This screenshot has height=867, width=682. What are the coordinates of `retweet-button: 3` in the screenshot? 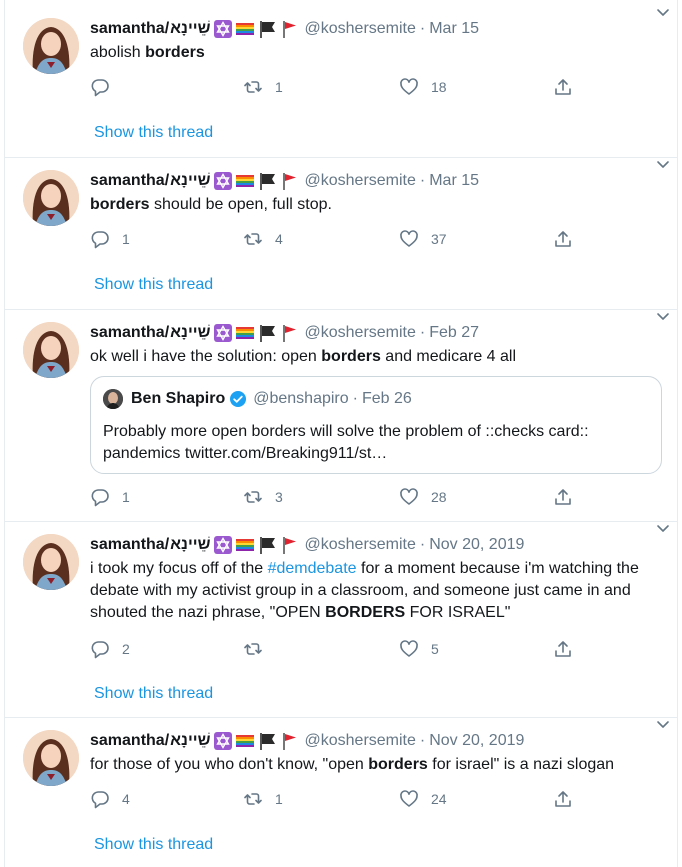 It's located at (263, 497).